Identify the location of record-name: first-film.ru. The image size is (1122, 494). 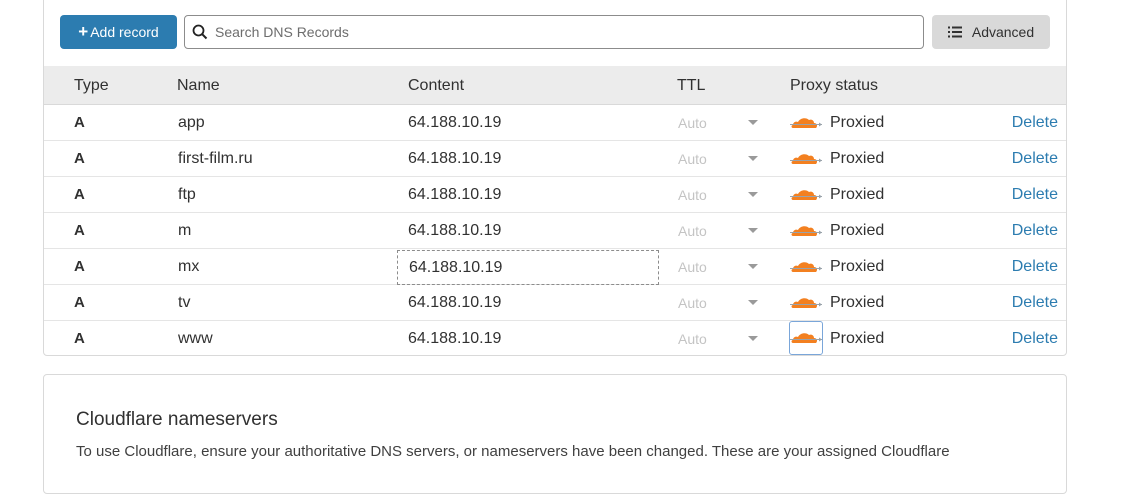
(215, 159).